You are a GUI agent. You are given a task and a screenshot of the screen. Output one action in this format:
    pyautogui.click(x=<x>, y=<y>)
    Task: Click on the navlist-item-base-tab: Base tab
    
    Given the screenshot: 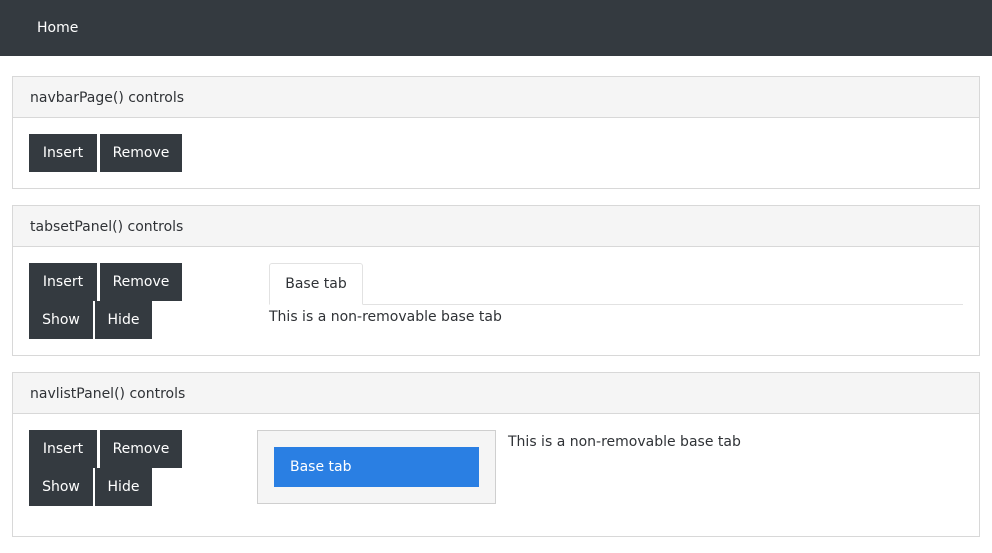 What is the action you would take?
    pyautogui.click(x=376, y=467)
    